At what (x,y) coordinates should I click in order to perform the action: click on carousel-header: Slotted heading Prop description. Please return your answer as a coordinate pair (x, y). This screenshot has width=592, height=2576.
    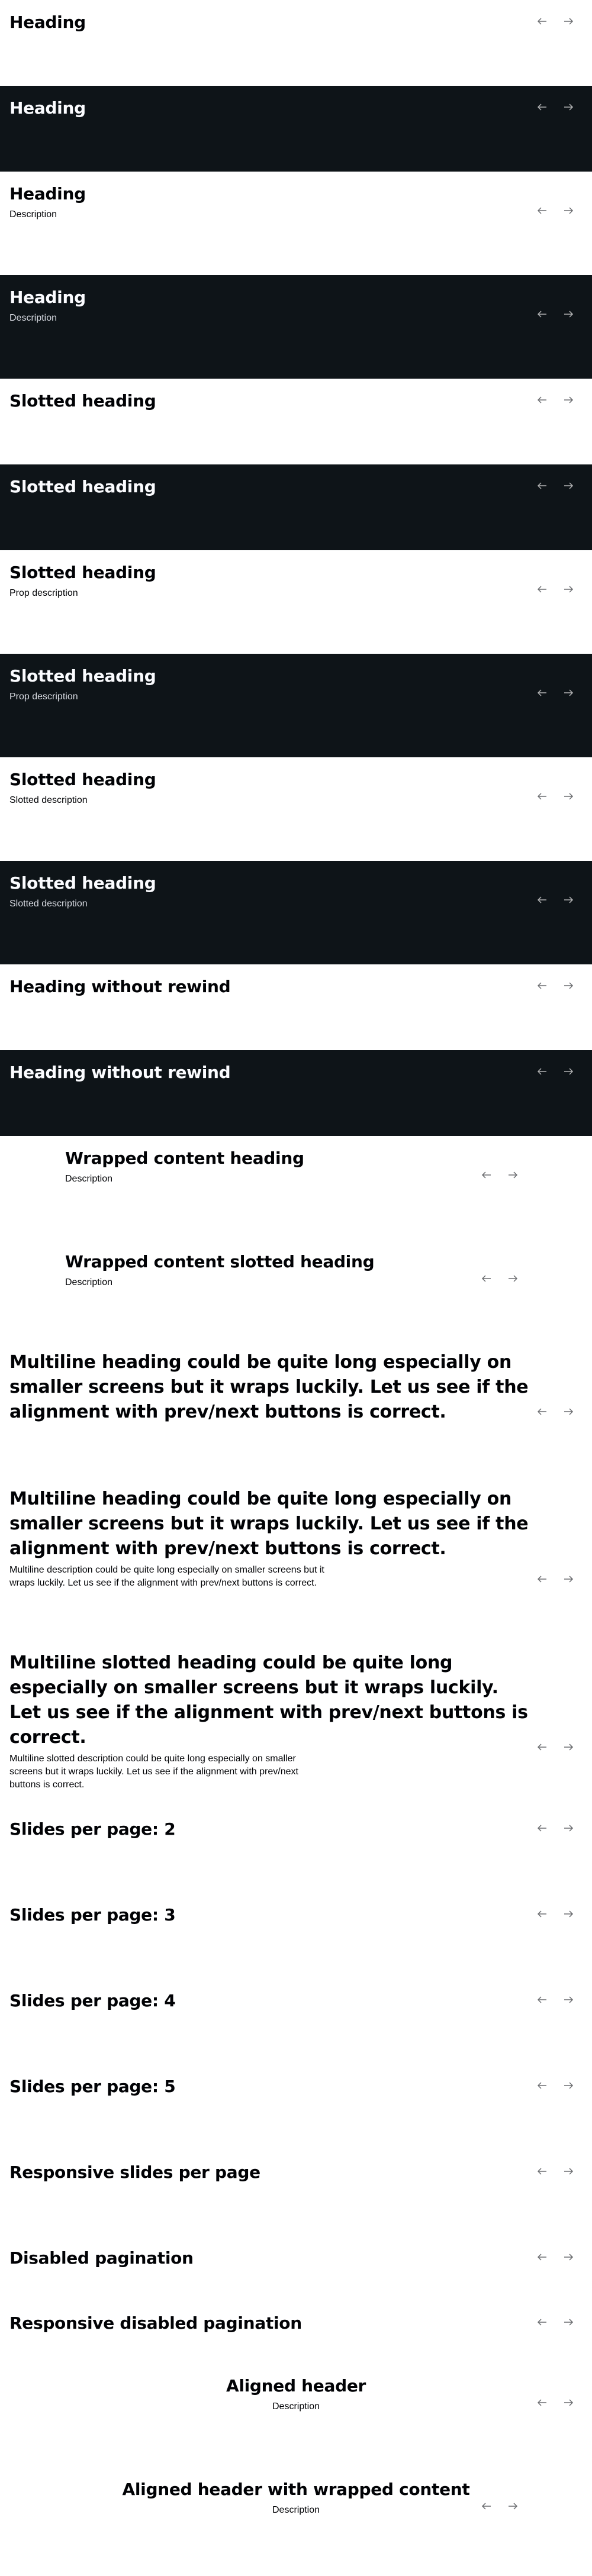
    Looking at the image, I should click on (269, 683).